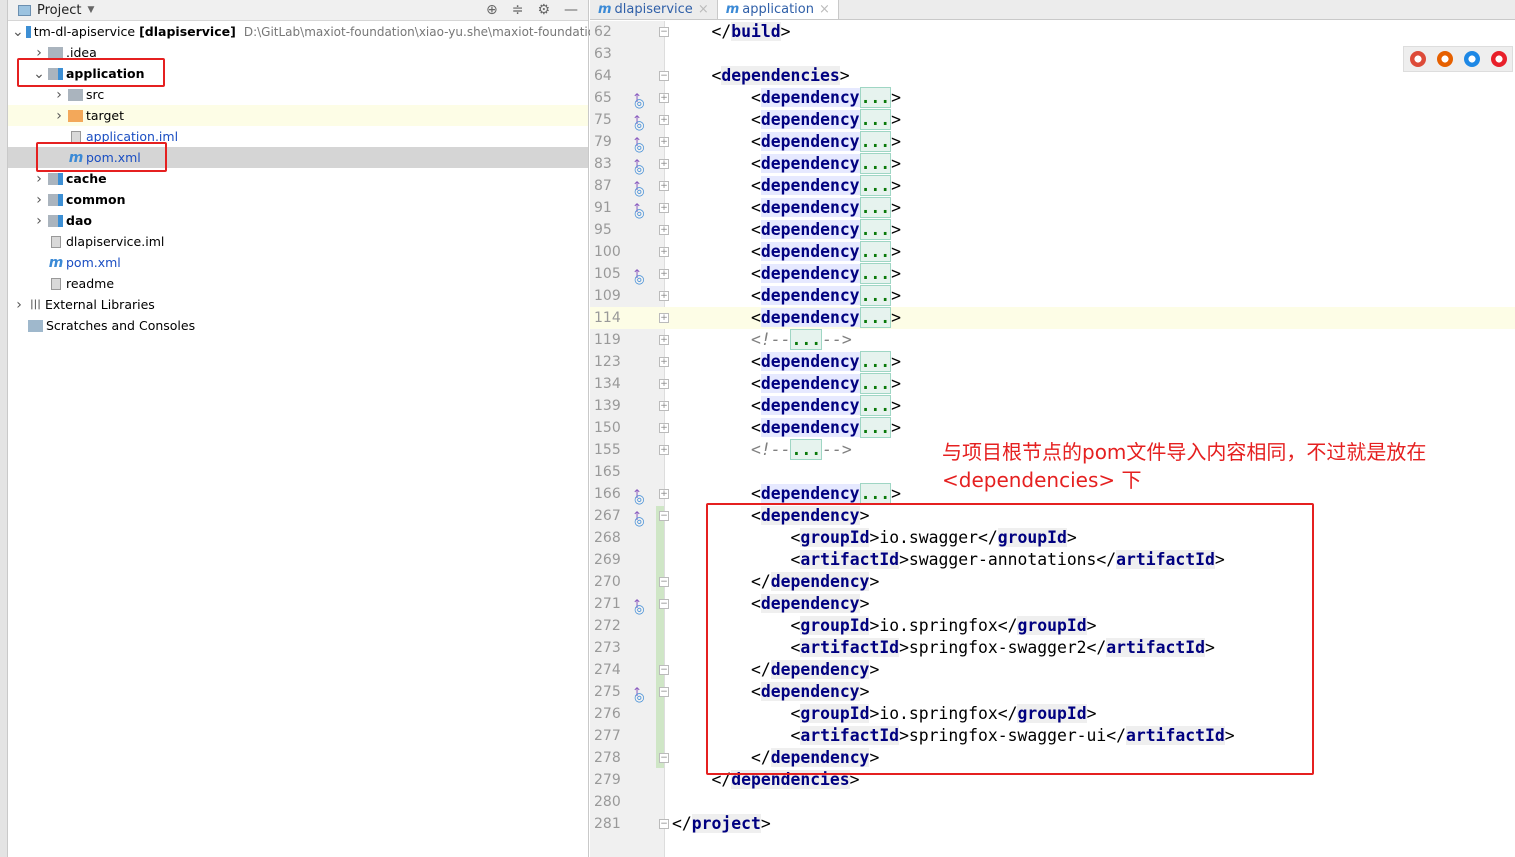 The image size is (1515, 857). What do you see at coordinates (1052, 10) in the screenshot?
I see `editor-tabs: m dlapiservice × m application ×` at bounding box center [1052, 10].